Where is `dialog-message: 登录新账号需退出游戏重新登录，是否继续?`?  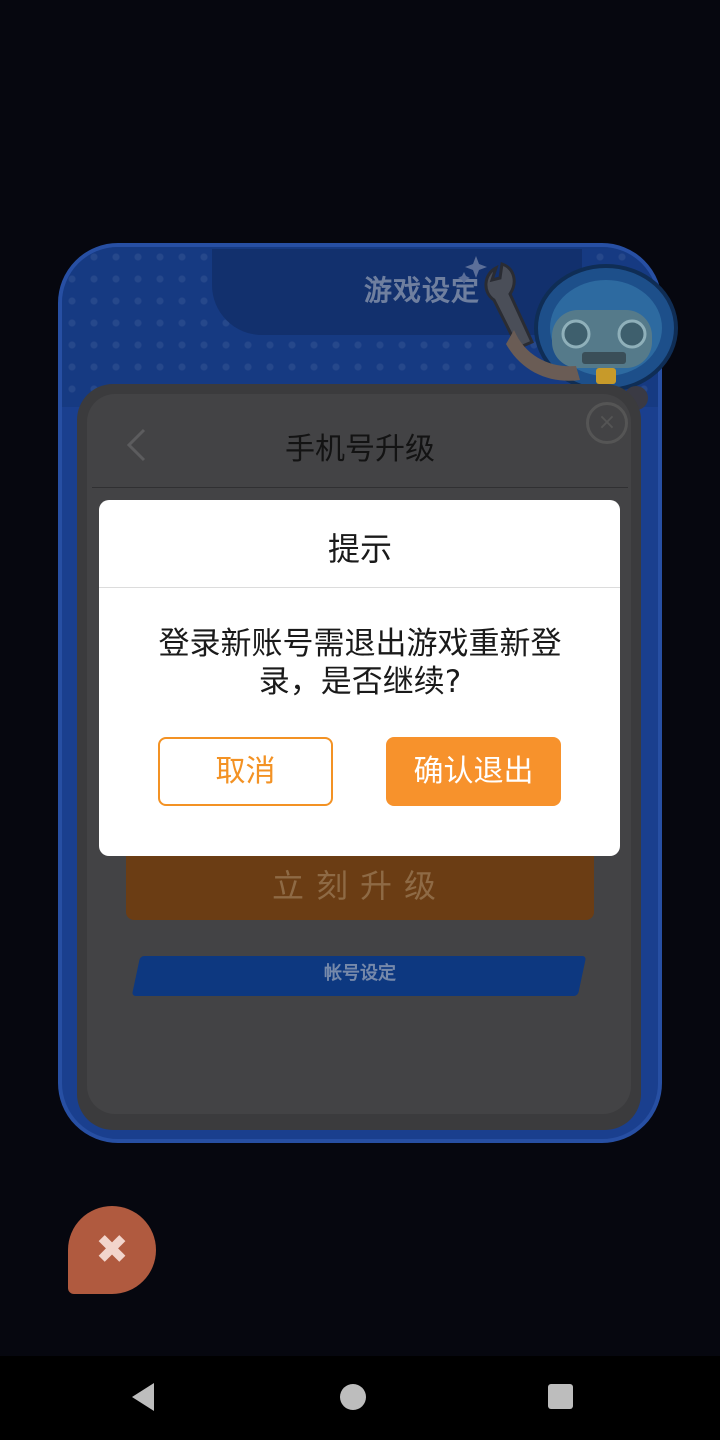 dialog-message: 登录新账号需退出游戏重新登录，是否继续? is located at coordinates (360, 663).